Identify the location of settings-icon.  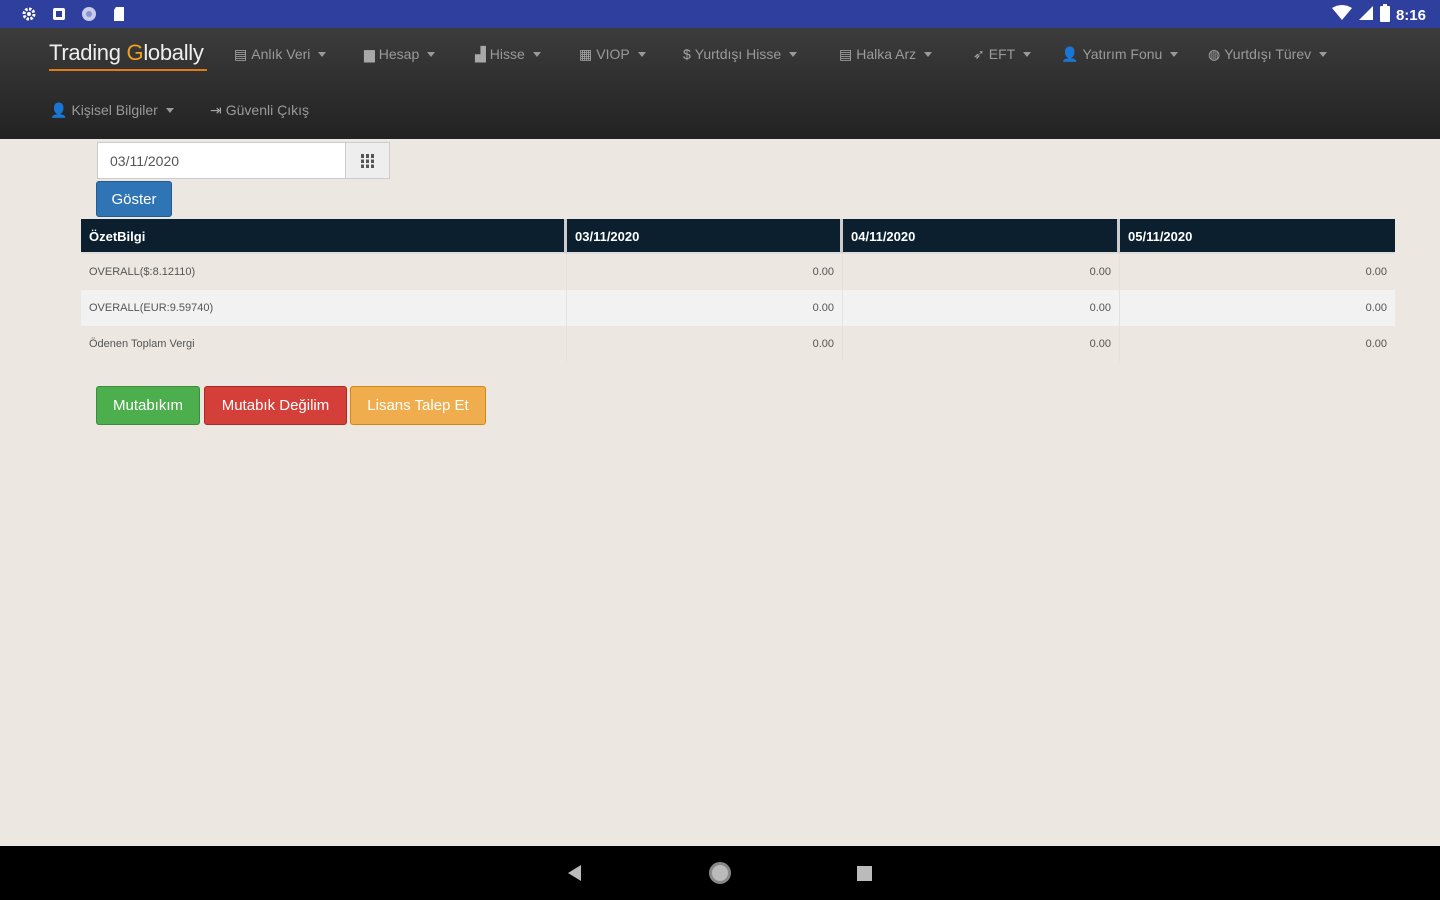
(29, 14).